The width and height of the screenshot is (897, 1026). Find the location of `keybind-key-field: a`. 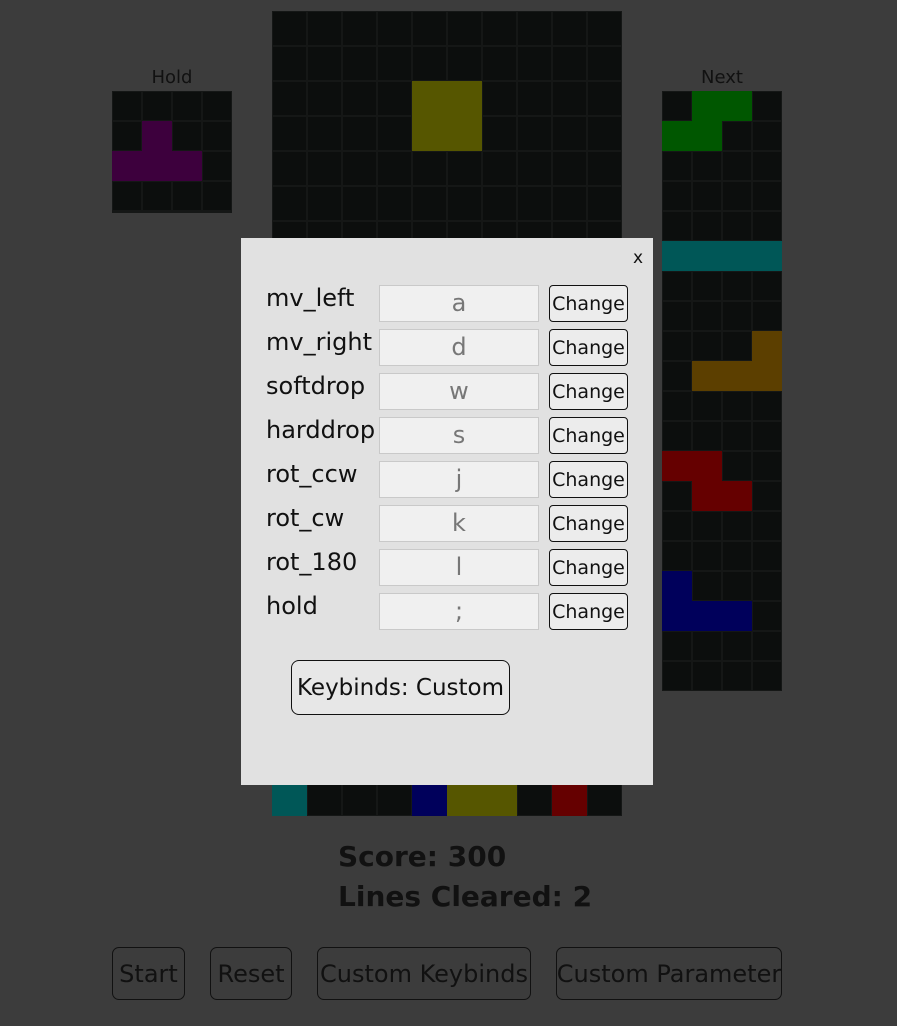

keybind-key-field: a is located at coordinates (459, 303).